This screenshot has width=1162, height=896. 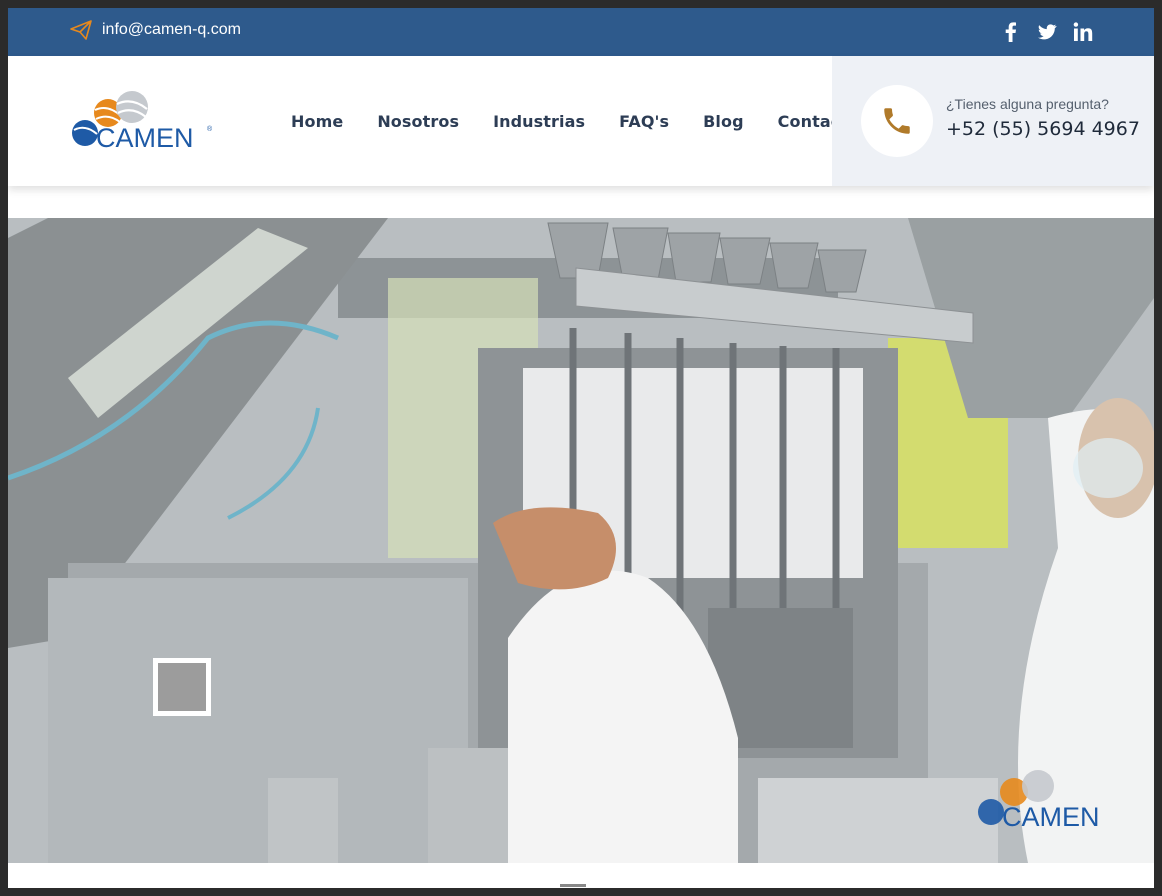 I want to click on contact-question: ¿Tienes alguna pregunta?, so click(x=1027, y=104).